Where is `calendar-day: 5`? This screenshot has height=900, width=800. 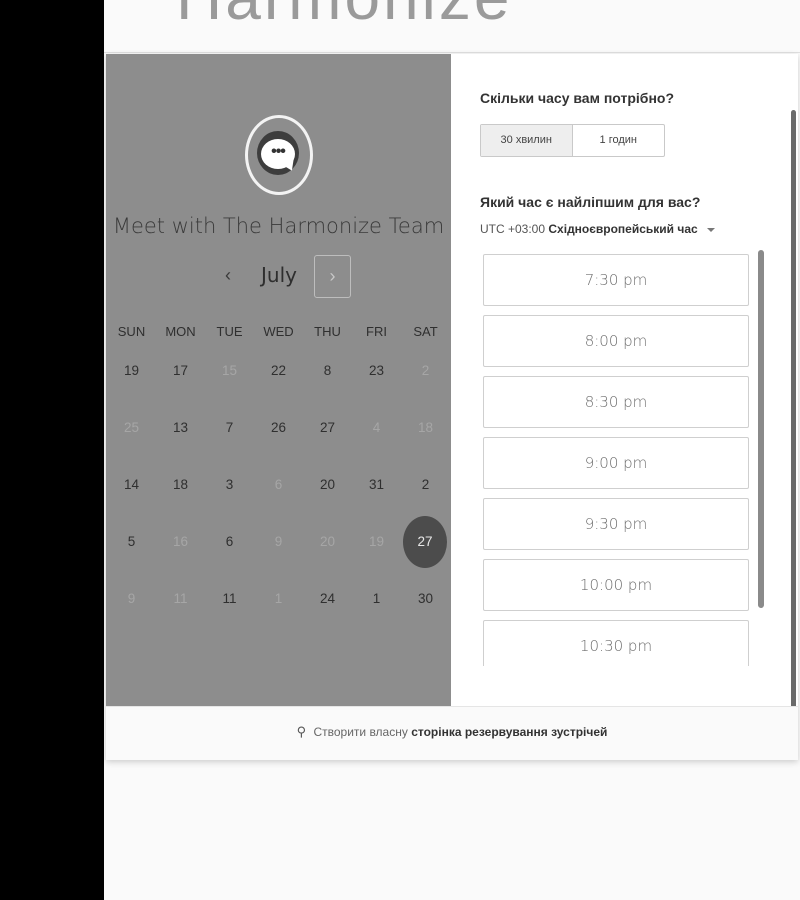
calendar-day: 5 is located at coordinates (131, 542).